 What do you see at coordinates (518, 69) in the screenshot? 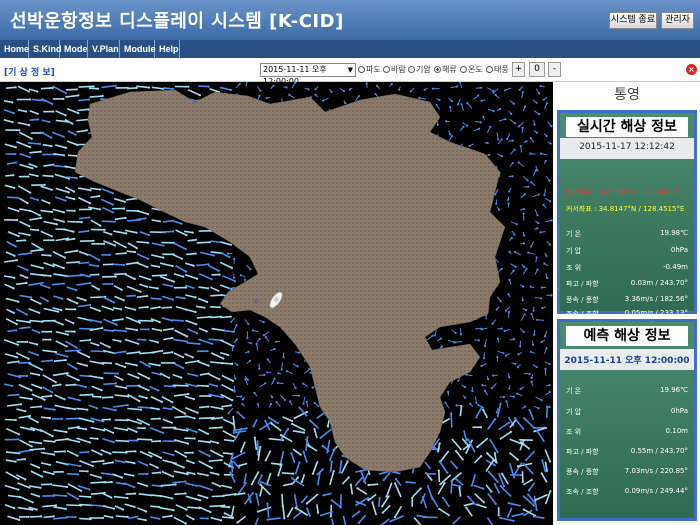
I see `zoom-in-button: +` at bounding box center [518, 69].